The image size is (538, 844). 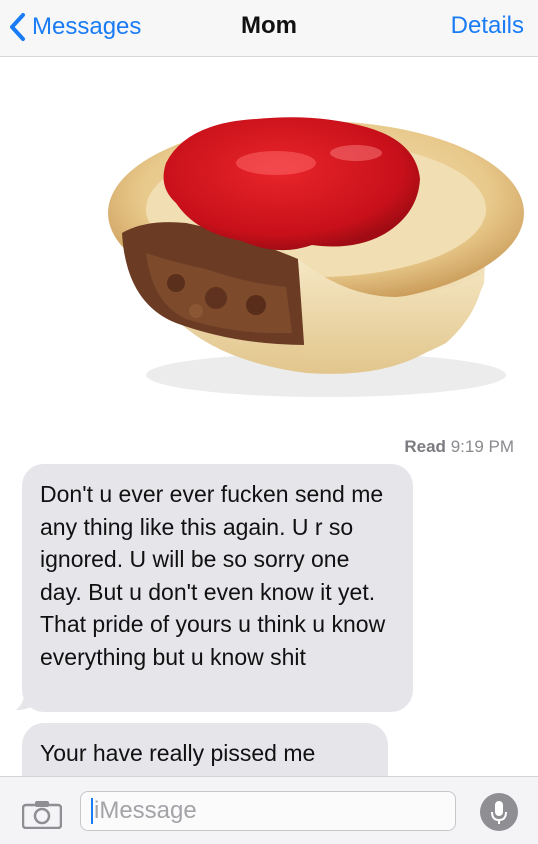 What do you see at coordinates (269, 28) in the screenshot?
I see `navigation-bar: Messages Mom Details` at bounding box center [269, 28].